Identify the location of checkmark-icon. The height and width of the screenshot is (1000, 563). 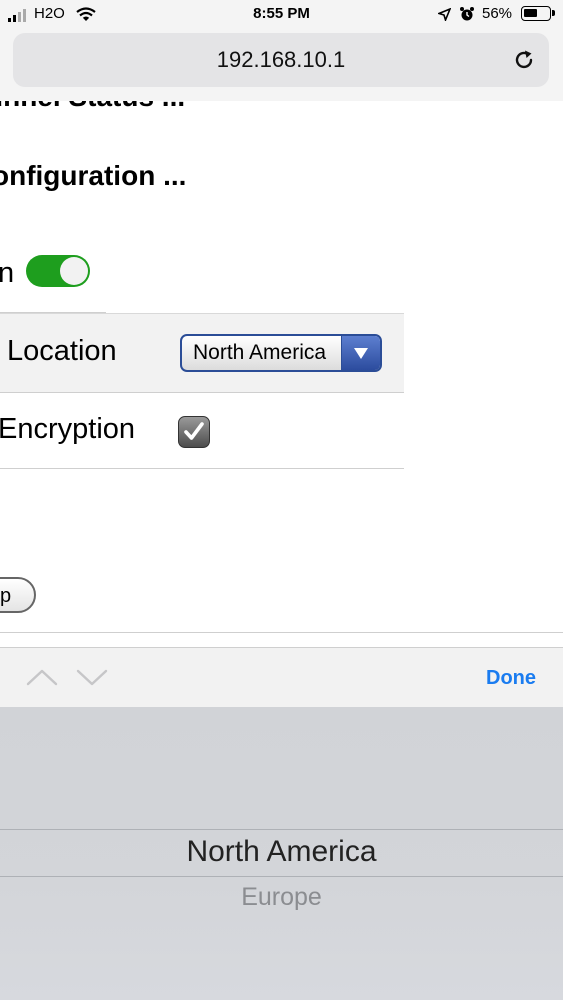
(194, 431).